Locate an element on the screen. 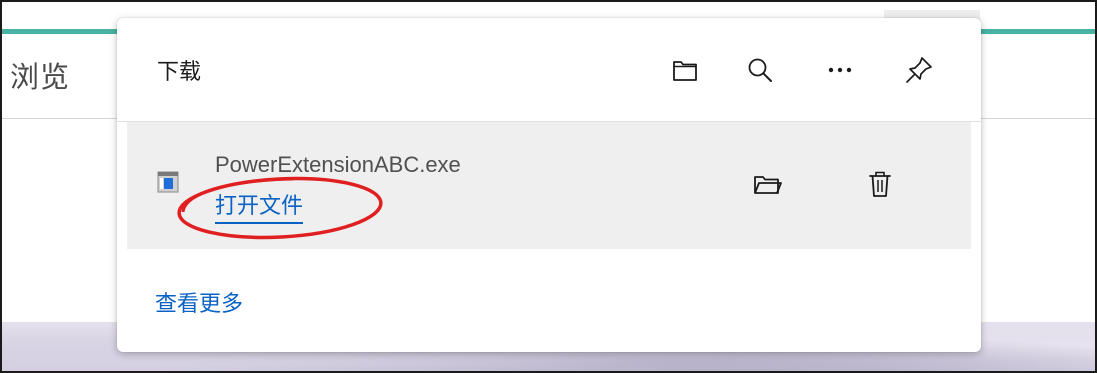 The image size is (1097, 373). delete-icon is located at coordinates (880, 184).